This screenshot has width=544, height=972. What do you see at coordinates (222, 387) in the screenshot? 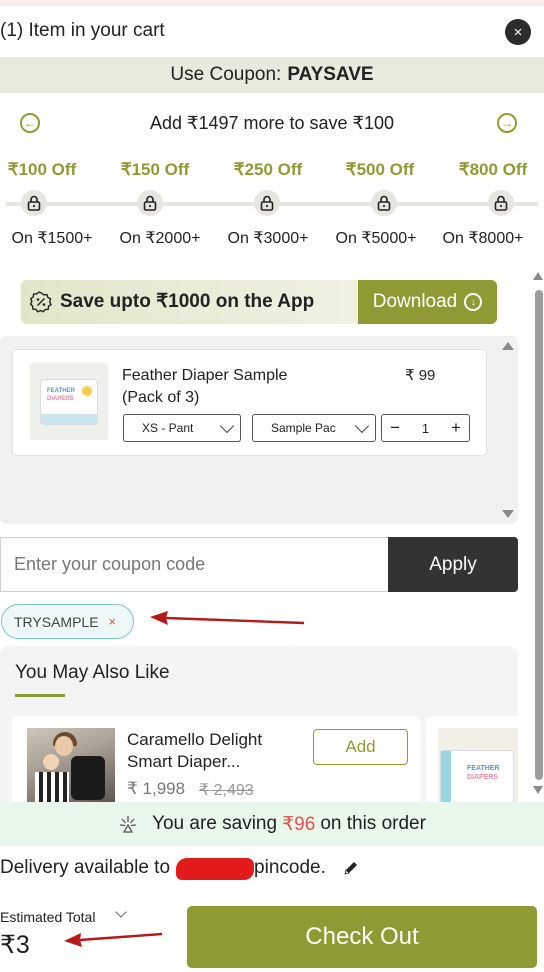
I see `cart-item-name: Feather Diaper Sample (Pack of 3)` at bounding box center [222, 387].